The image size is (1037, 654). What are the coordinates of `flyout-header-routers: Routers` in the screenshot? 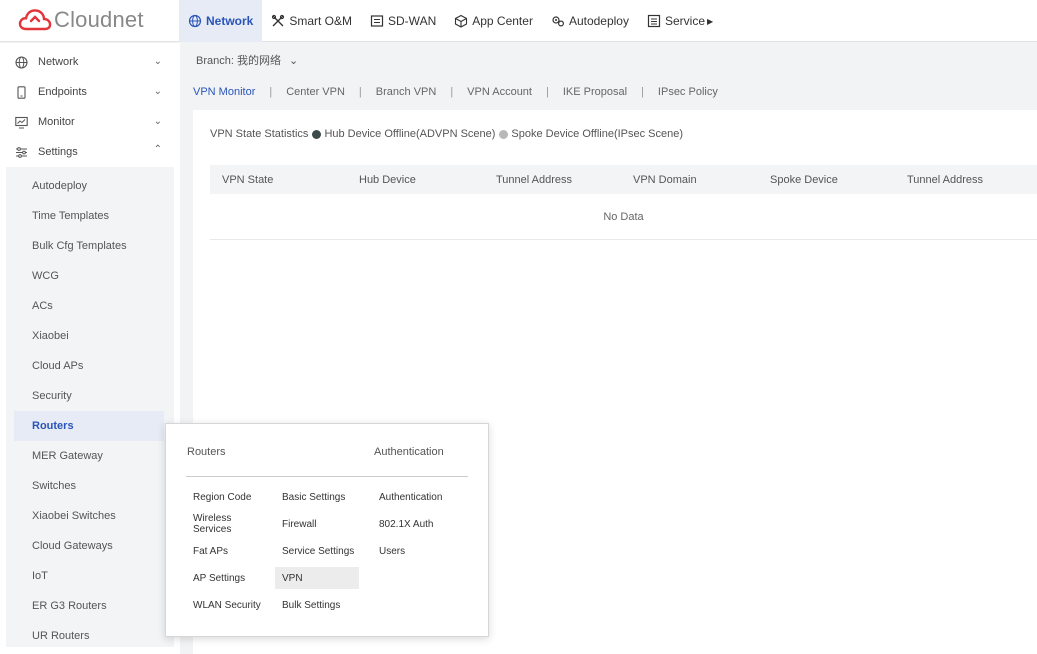 It's located at (206, 452).